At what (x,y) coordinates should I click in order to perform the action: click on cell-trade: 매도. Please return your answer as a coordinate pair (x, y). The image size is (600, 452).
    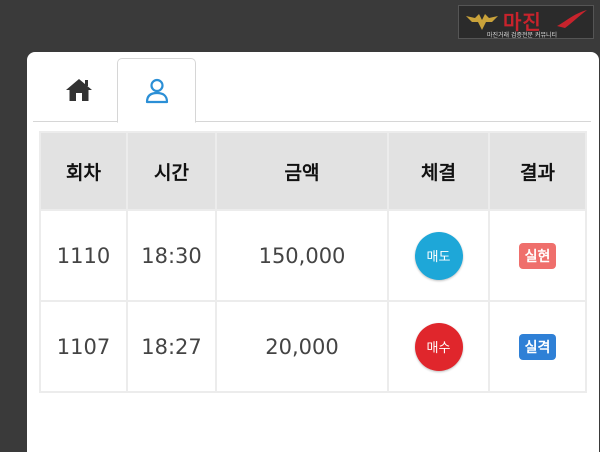
    Looking at the image, I should click on (438, 255).